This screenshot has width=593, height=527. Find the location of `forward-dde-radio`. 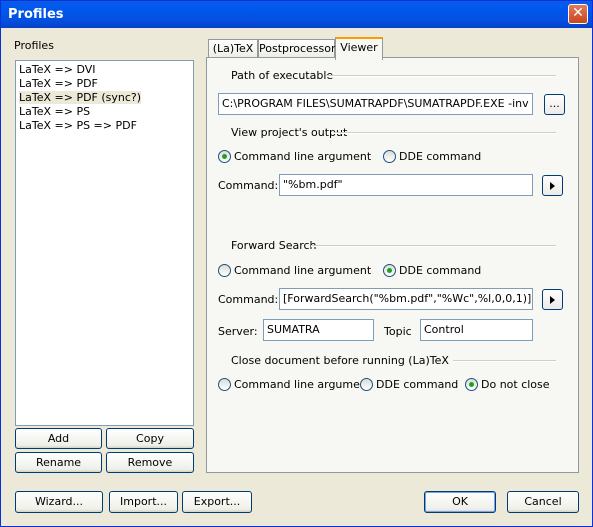

forward-dde-radio is located at coordinates (389, 270).